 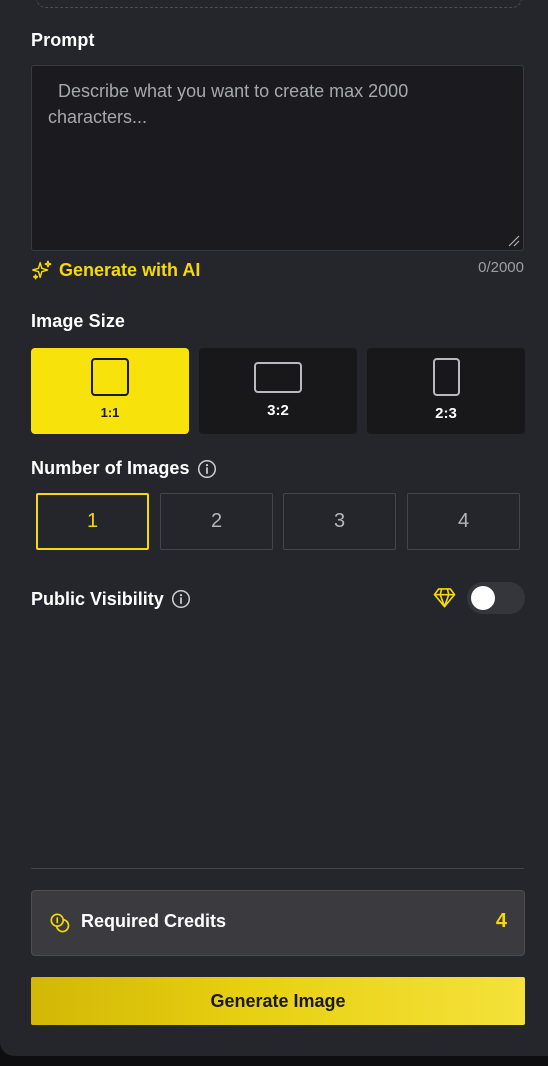 I want to click on public-visibility-header: Public Visibility, so click(x=111, y=599).